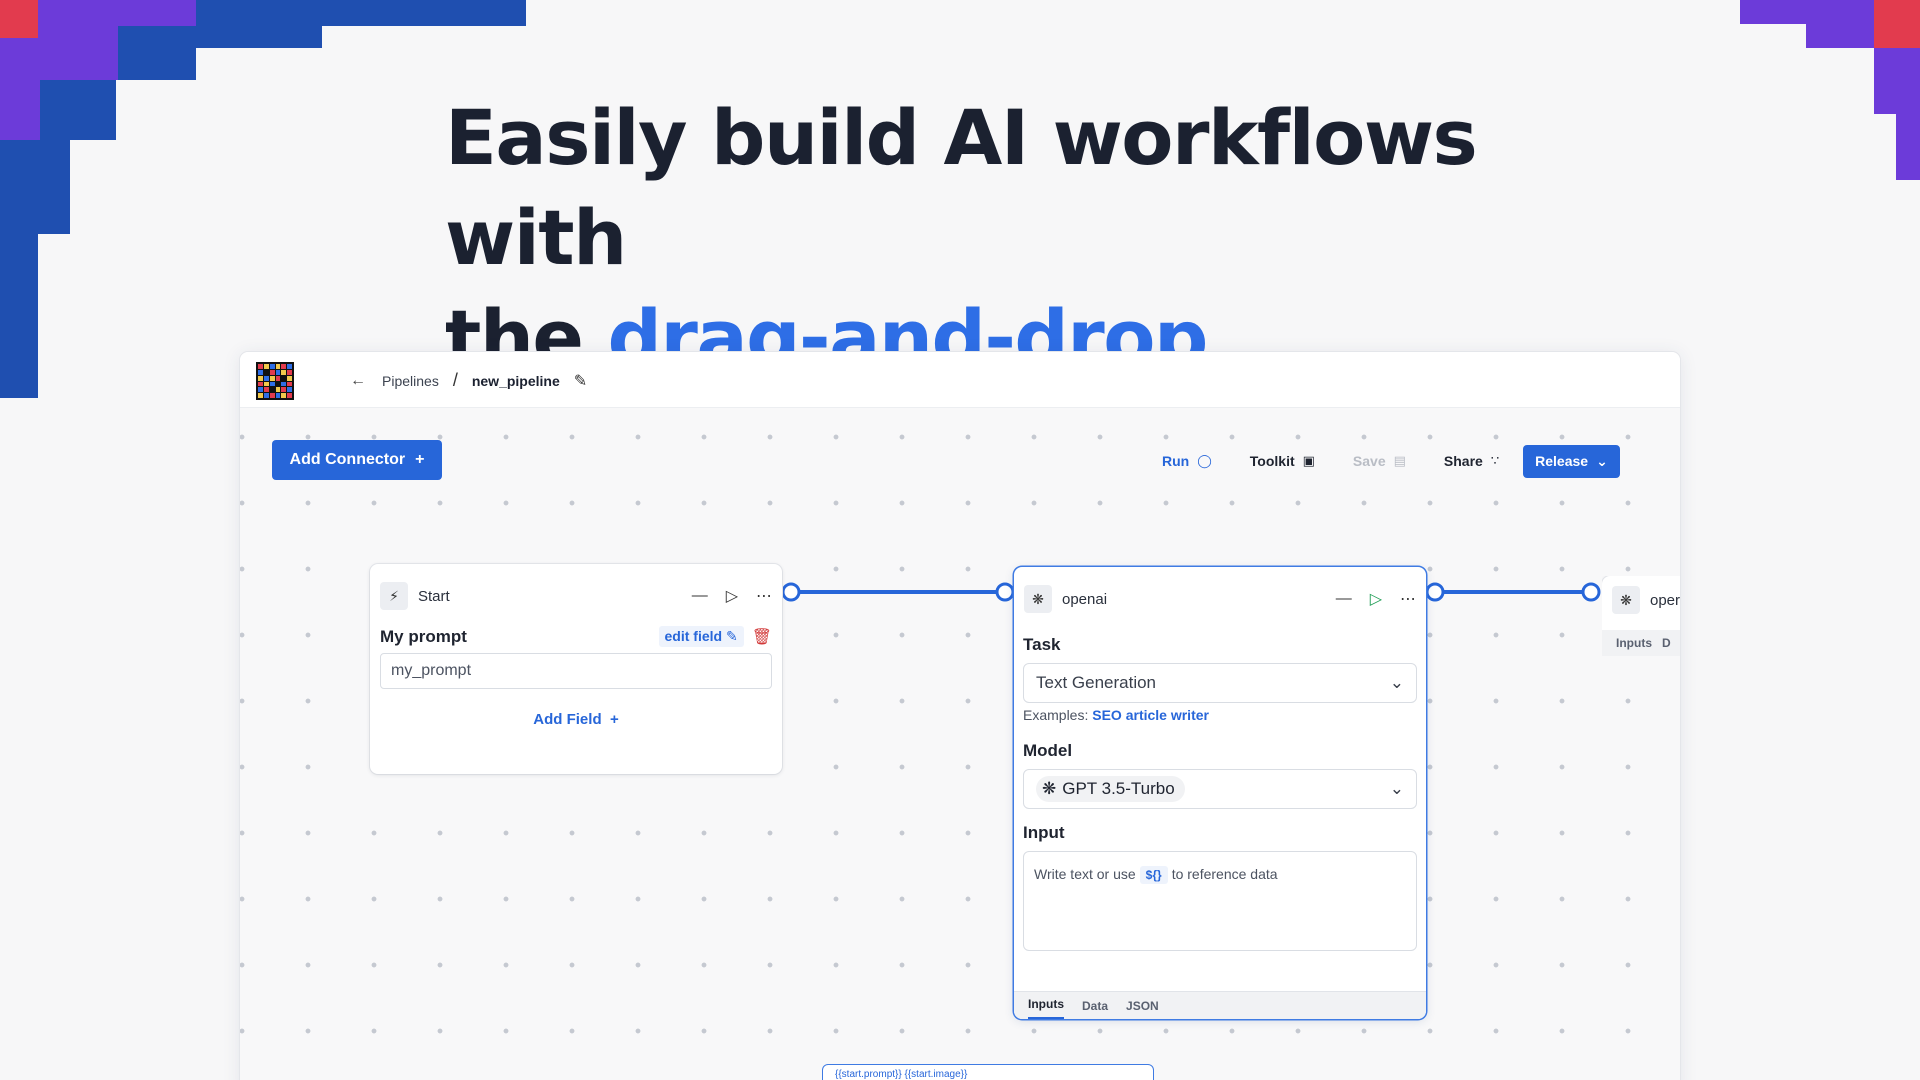  I want to click on save-button: Save ▤, so click(1379, 461).